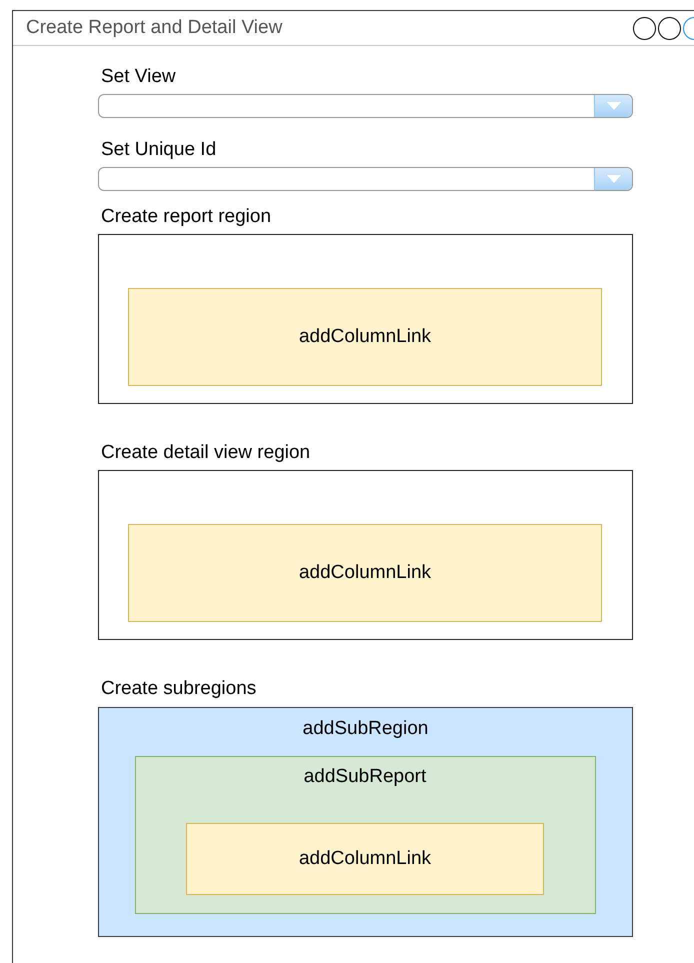 This screenshot has width=694, height=963. I want to click on section-label: Create report region, so click(186, 217).